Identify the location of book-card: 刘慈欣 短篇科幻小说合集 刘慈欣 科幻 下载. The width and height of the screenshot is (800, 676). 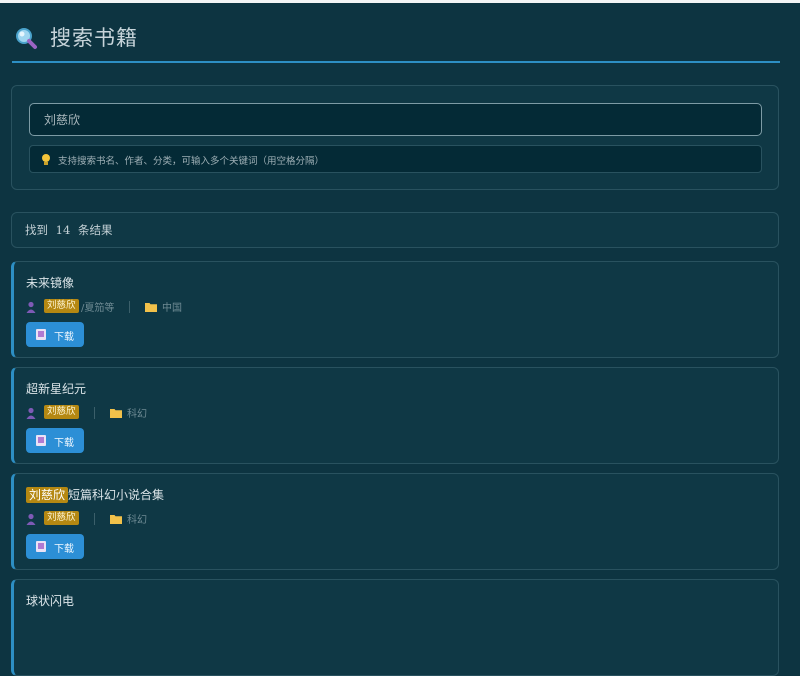
(395, 521).